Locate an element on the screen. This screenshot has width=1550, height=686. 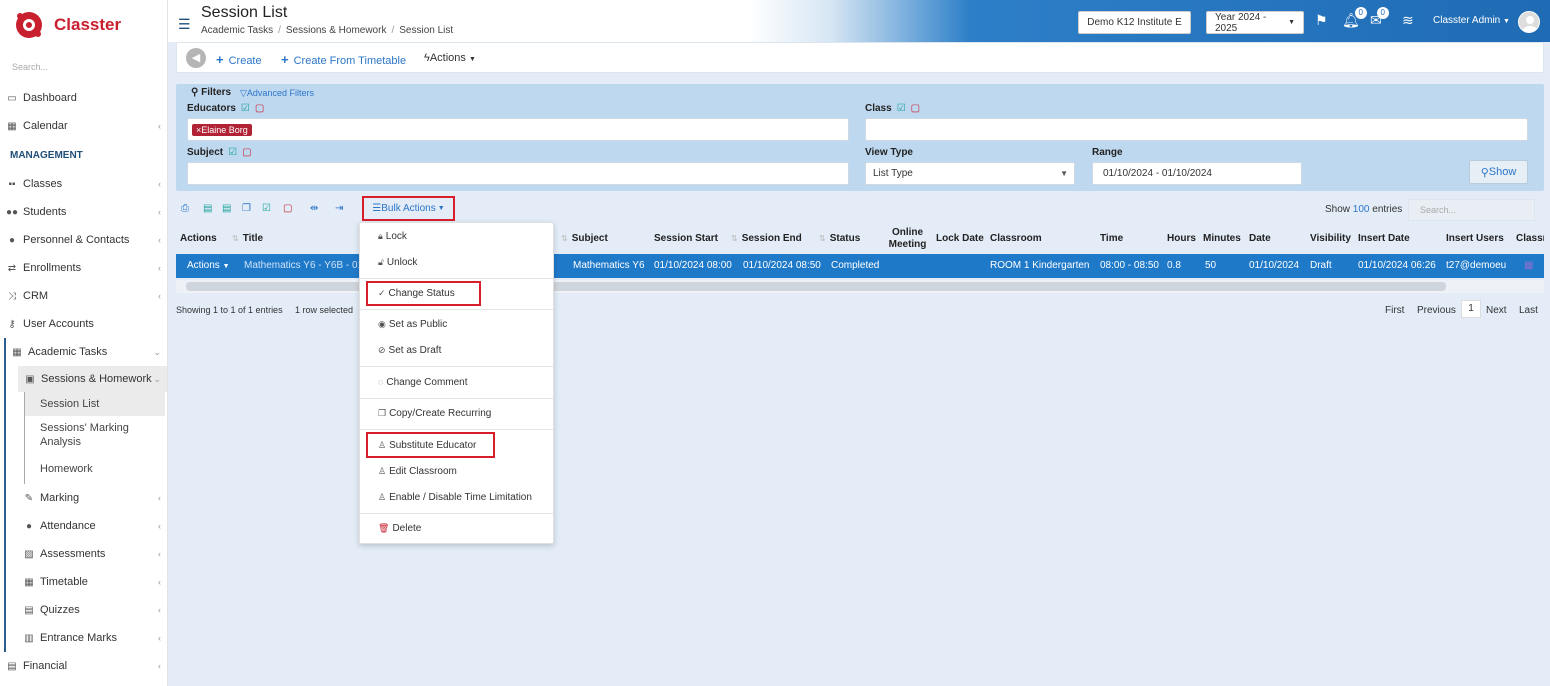
sidebar-item-sessions-homework: ▣ Sessions & Homework ⌄ is located at coordinates (92, 379).